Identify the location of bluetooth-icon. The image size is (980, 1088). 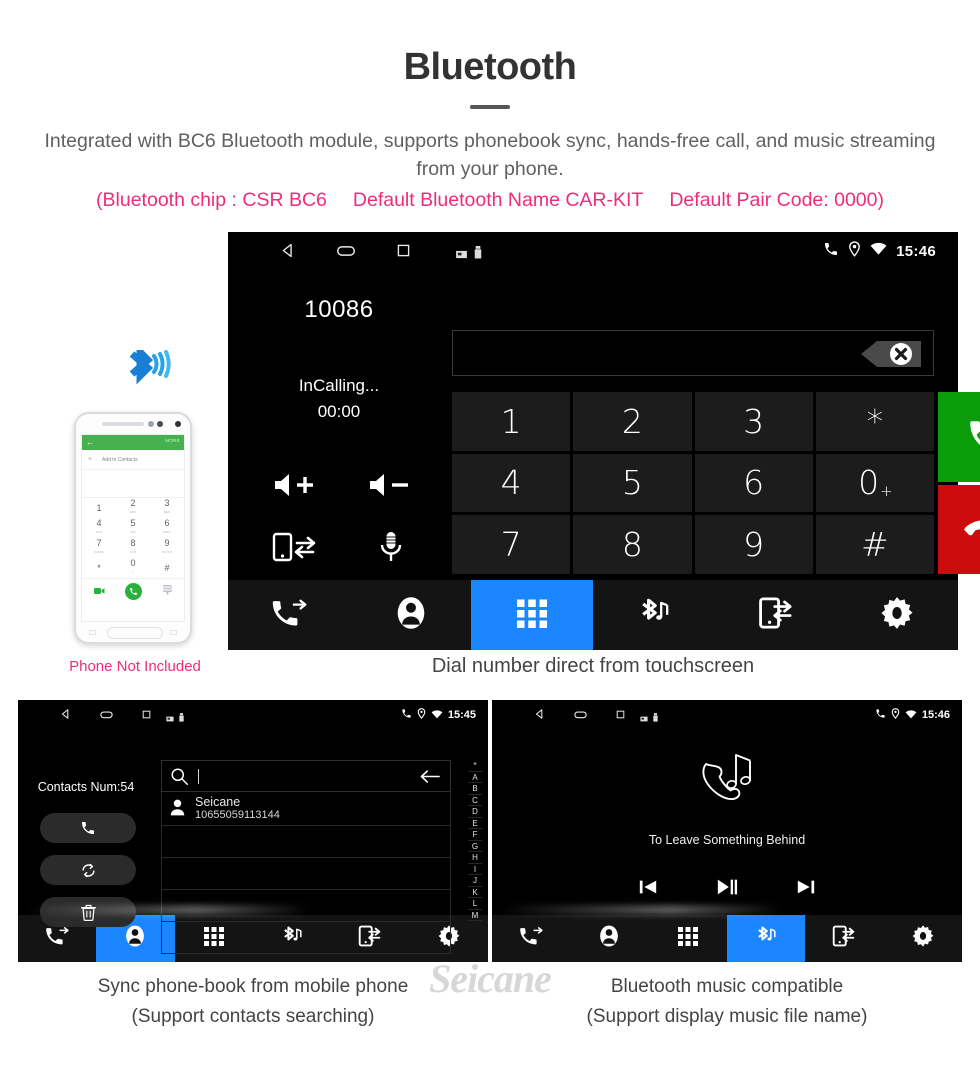
(153, 373).